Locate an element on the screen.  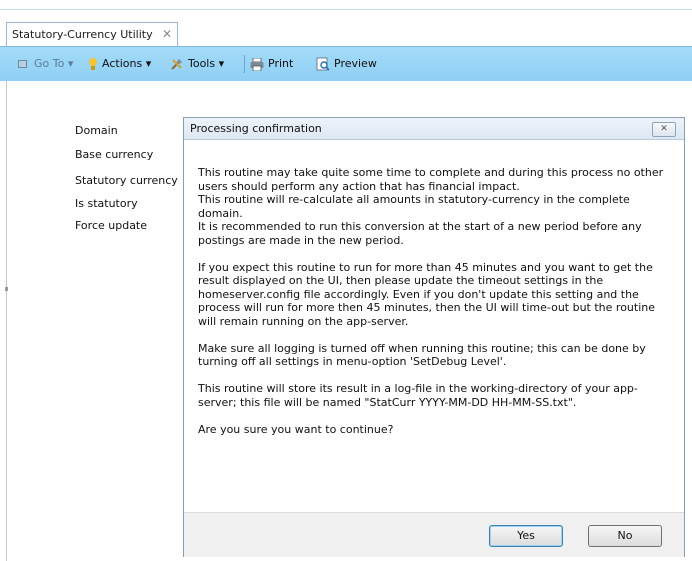
domain-label: Domain is located at coordinates (96, 130).